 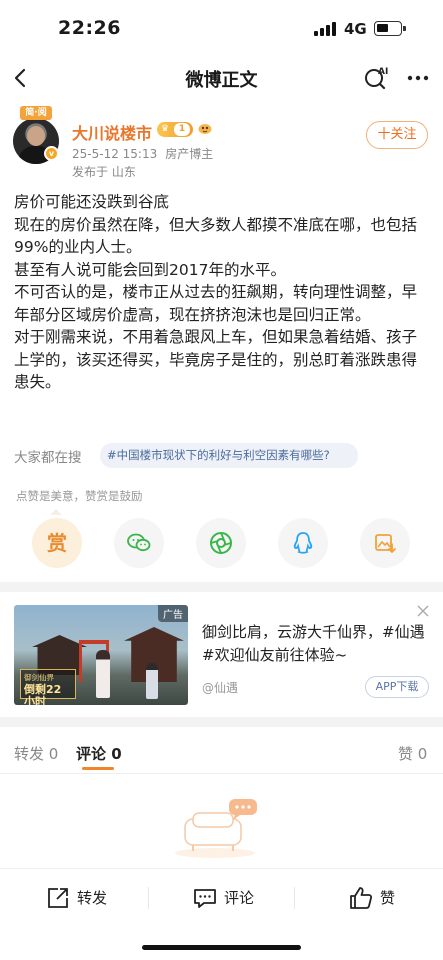 I want to click on reward-hint: 点赞是美意，赞赏是鼓励, so click(x=79, y=496).